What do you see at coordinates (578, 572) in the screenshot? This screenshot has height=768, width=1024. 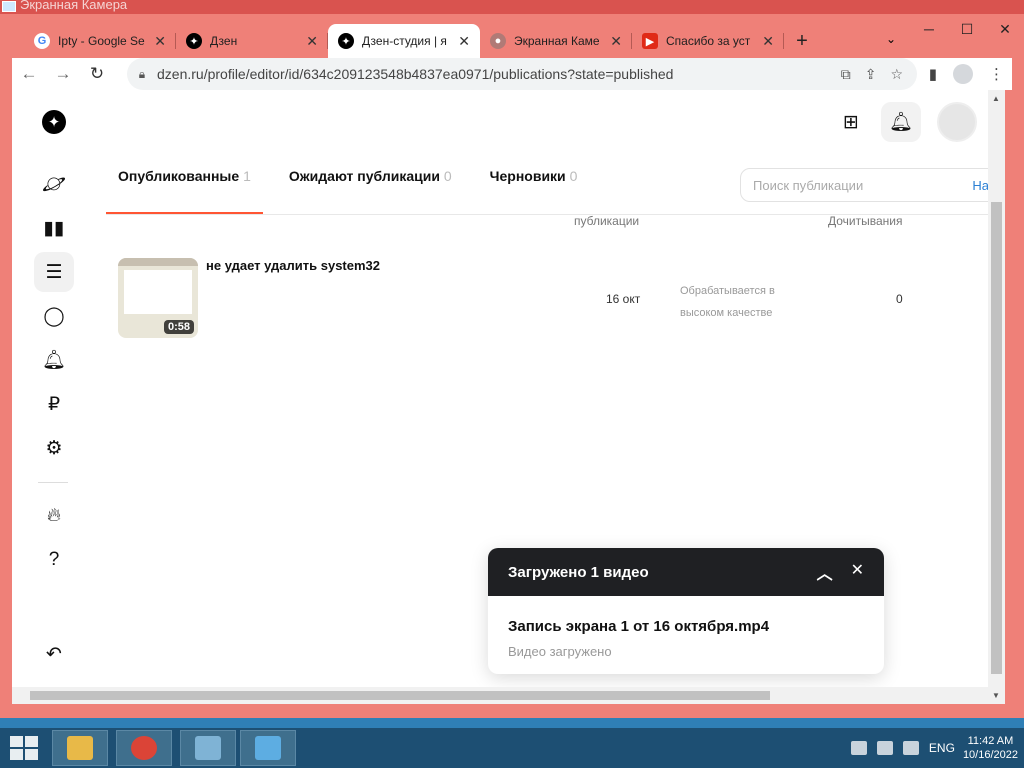 I see `toast-title: Загружено 1 видео` at bounding box center [578, 572].